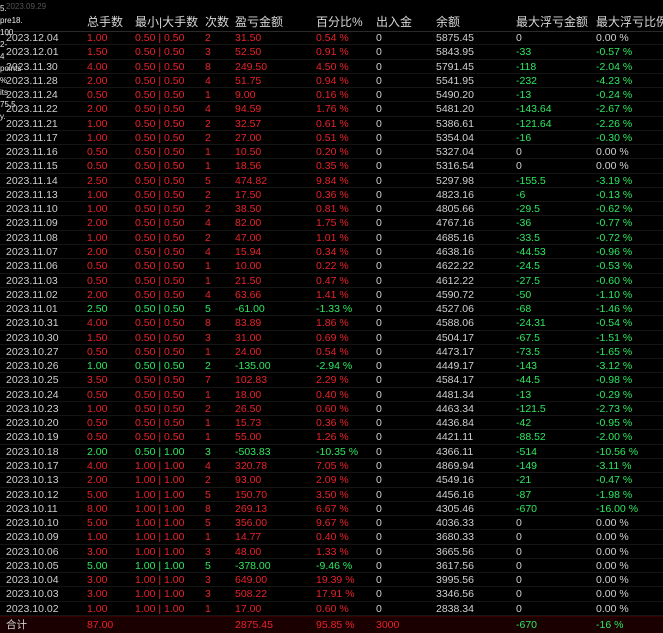 The width and height of the screenshot is (663, 633). Describe the element at coordinates (455, 480) in the screenshot. I see `row-balance: 4549.16` at that location.